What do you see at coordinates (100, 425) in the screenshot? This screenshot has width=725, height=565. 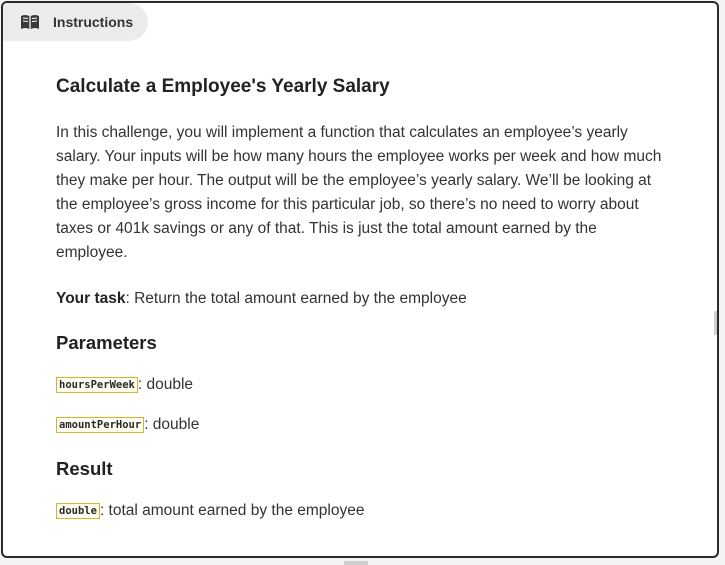 I see `param-name-code: amountPerHour` at bounding box center [100, 425].